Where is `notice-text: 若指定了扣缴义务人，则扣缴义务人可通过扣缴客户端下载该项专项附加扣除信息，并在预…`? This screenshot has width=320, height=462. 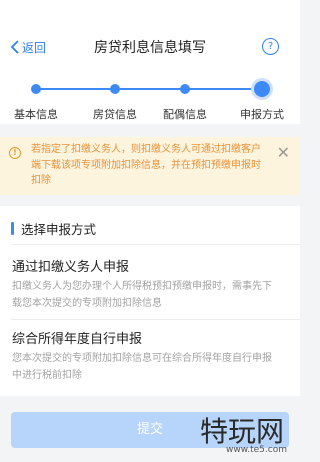
notice-text: 若指定了扣缴义务人，则扣缴义务人可通过扣缴客户端下载该项专项附加扣除信息，并在预… is located at coordinates (146, 165).